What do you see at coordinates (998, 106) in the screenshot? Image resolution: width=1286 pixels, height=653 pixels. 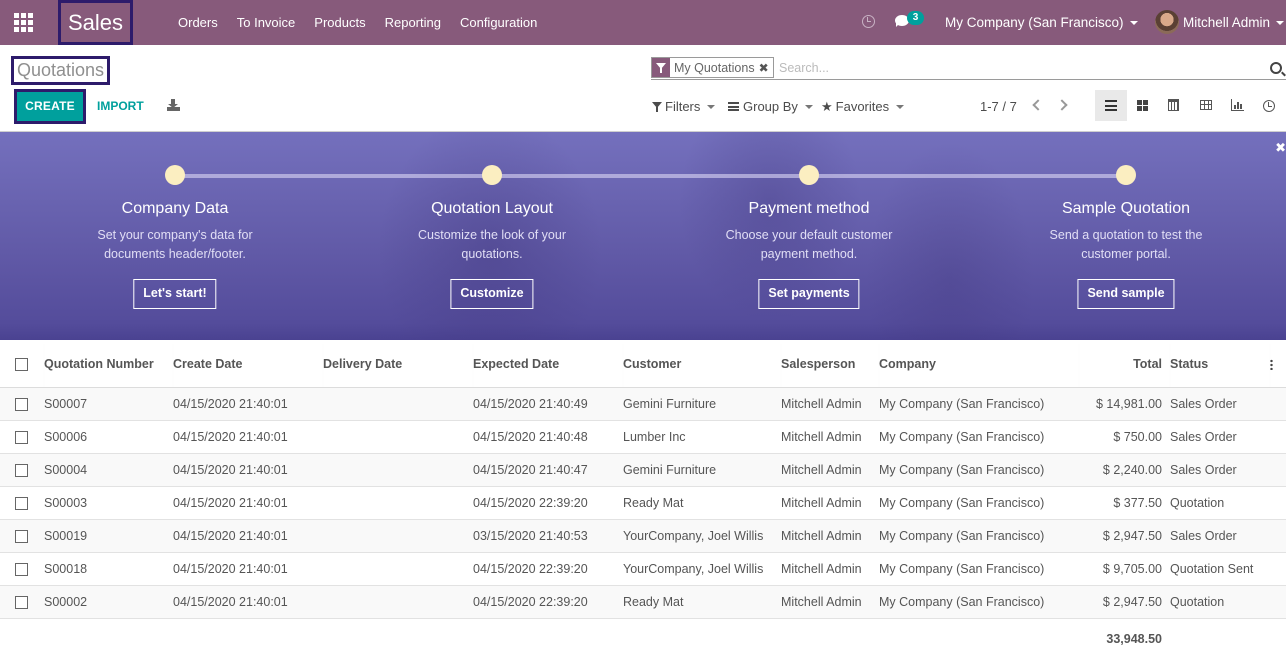 I see `pager-value: 1-7 / 7` at bounding box center [998, 106].